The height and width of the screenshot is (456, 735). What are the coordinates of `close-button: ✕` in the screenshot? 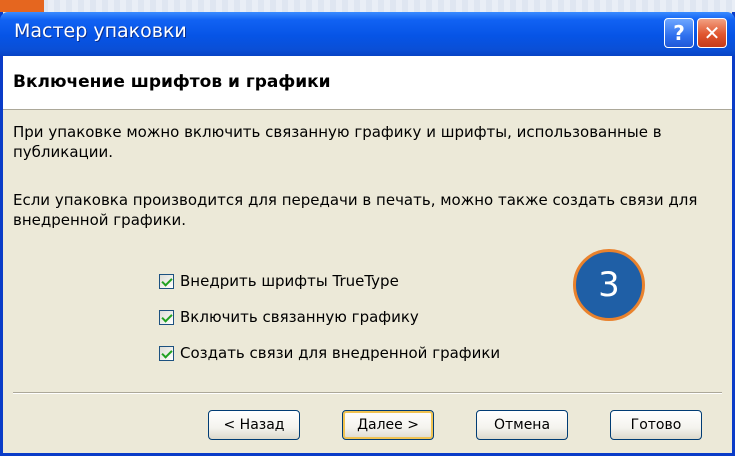 It's located at (712, 33).